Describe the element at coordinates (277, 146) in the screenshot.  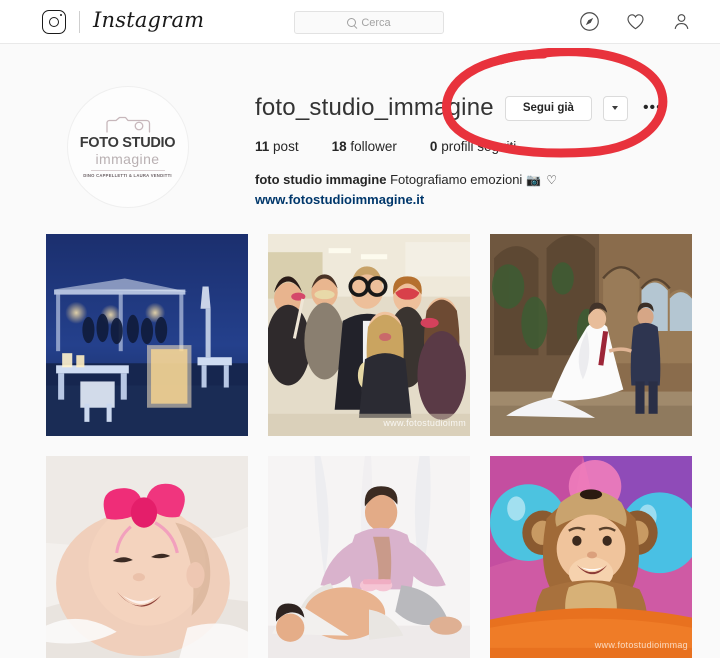
I see `stat-posts: 11 post` at that location.